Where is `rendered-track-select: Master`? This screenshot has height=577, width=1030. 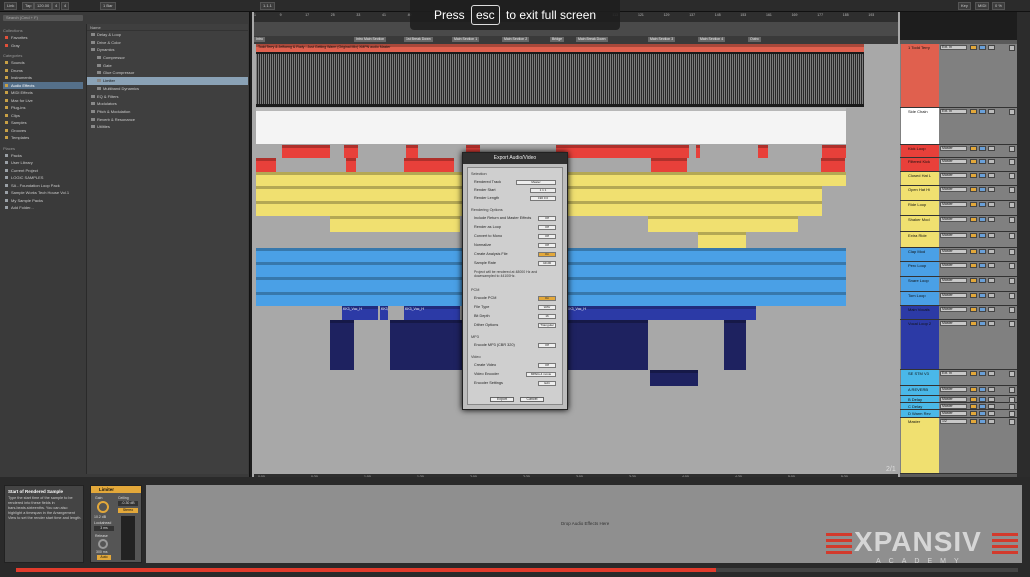
rendered-track-select: Master is located at coordinates (536, 182).